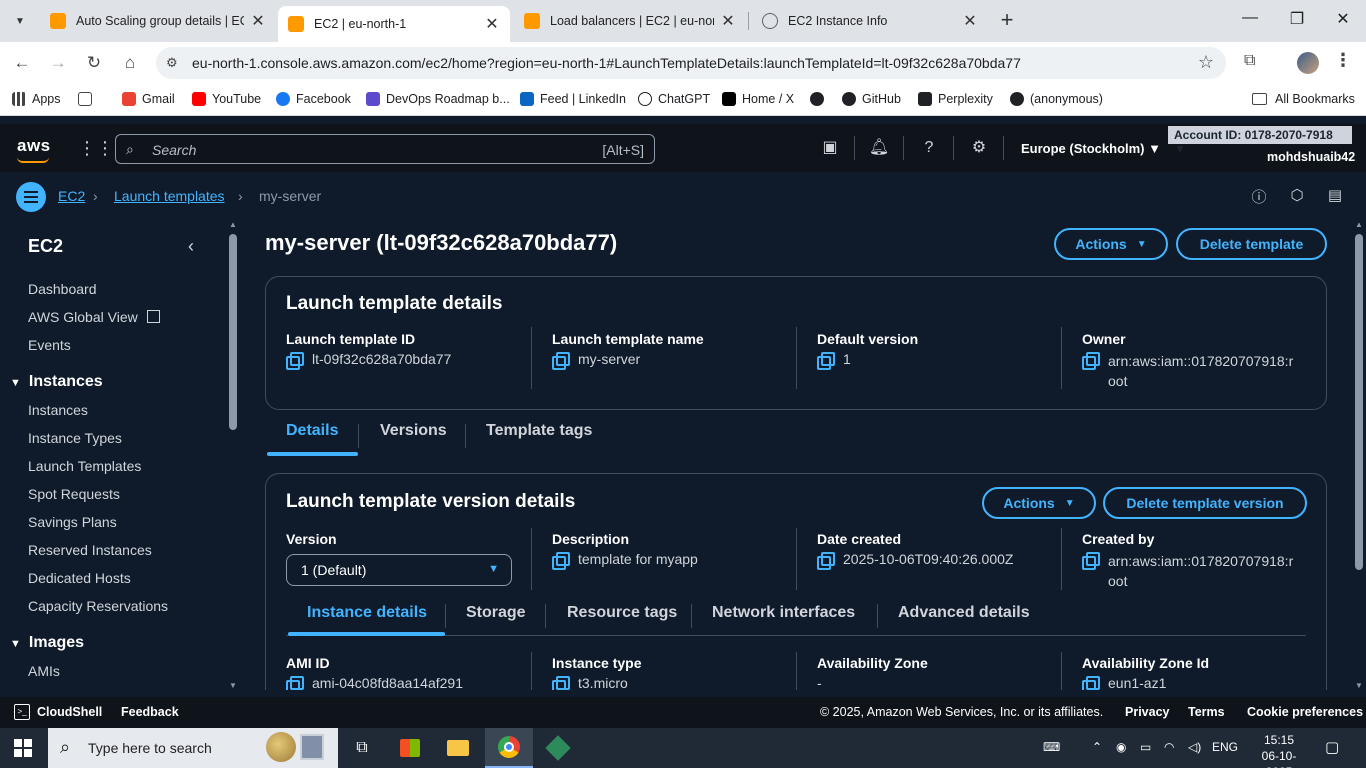 Image resolution: width=1366 pixels, height=768 pixels. Describe the element at coordinates (783, 613) in the screenshot. I see `tab-network-interfaces: Network interfaces` at that location.